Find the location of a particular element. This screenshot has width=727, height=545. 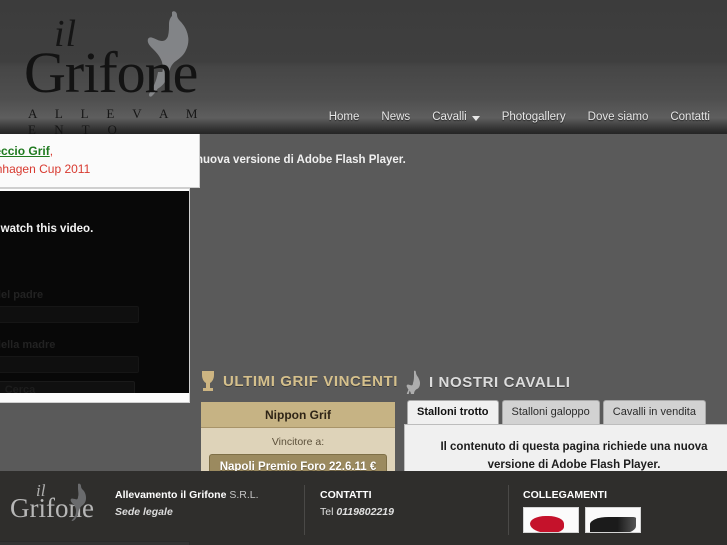

nav-label: News is located at coordinates (396, 117).